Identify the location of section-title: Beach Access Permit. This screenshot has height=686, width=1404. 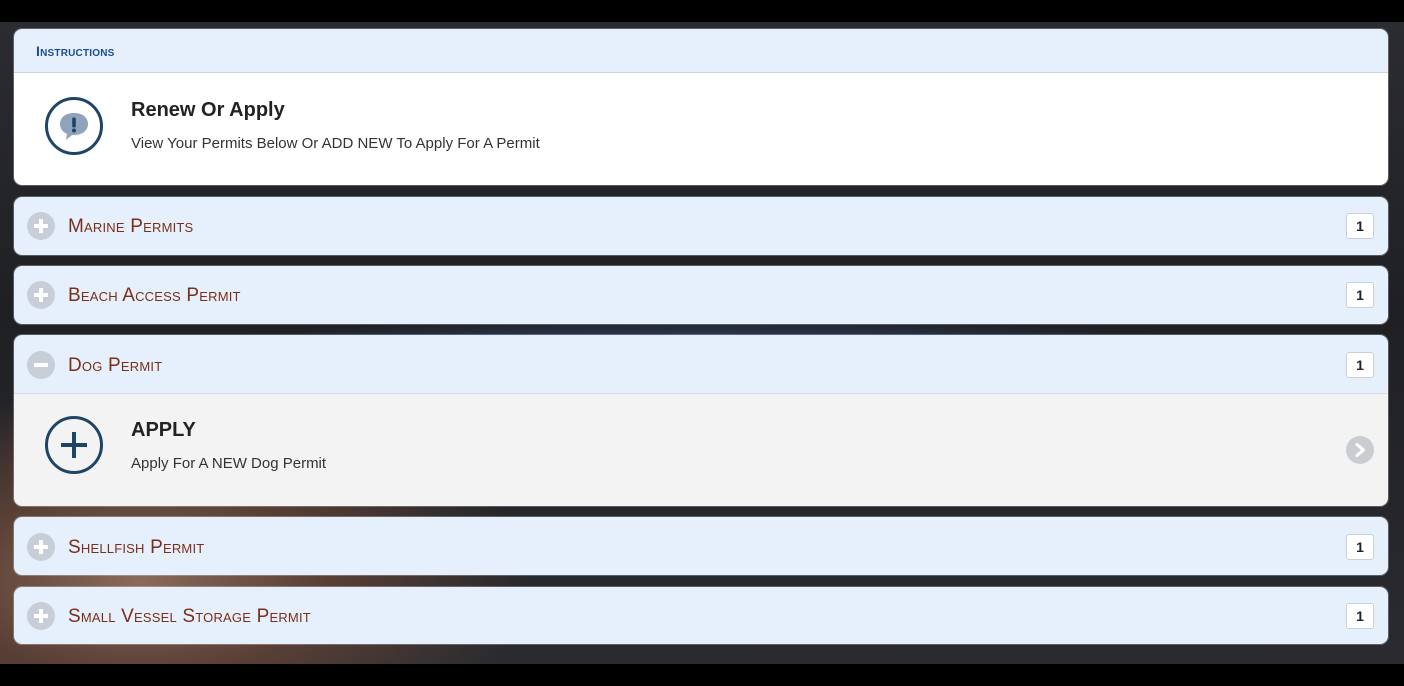
(154, 295).